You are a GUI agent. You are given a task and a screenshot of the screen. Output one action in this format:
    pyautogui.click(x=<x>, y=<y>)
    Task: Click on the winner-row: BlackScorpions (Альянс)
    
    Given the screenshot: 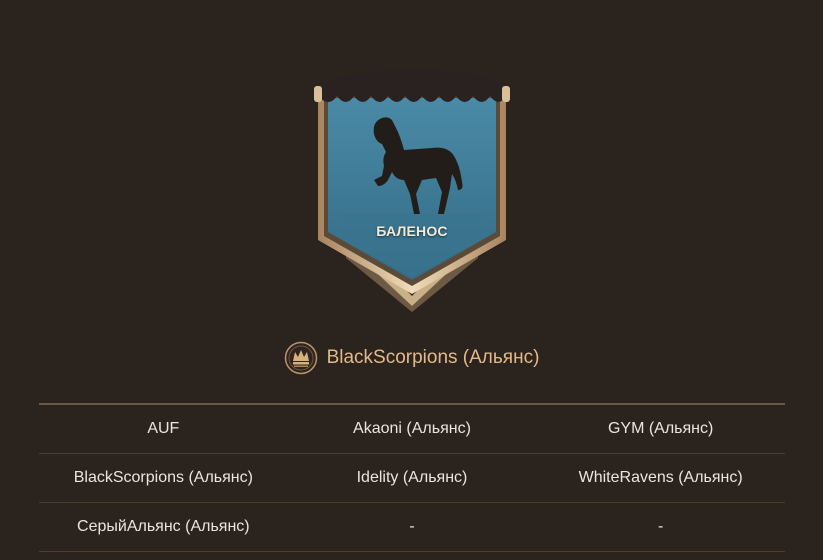 What is the action you would take?
    pyautogui.click(x=411, y=358)
    